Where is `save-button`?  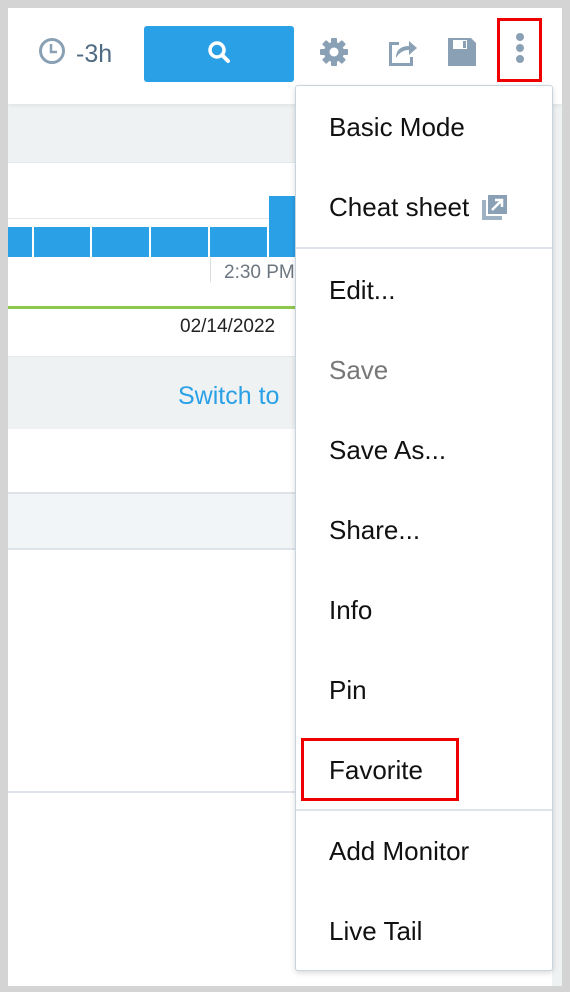 save-button is located at coordinates (462, 54).